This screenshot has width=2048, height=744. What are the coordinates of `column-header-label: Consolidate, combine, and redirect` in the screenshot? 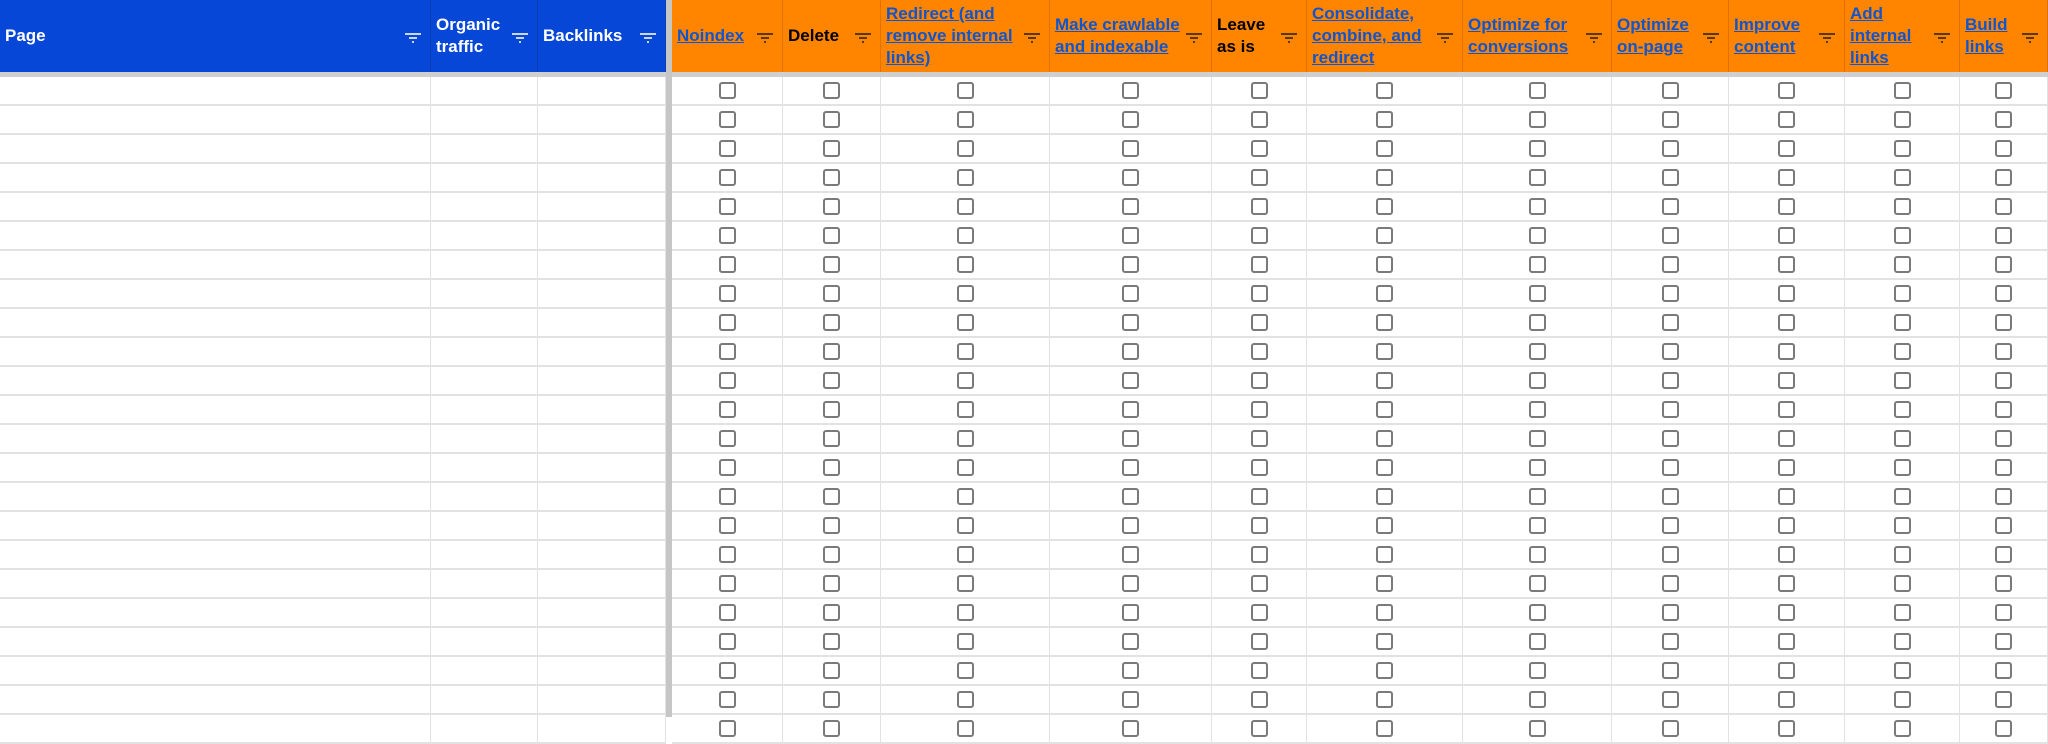 It's located at (1373, 36).